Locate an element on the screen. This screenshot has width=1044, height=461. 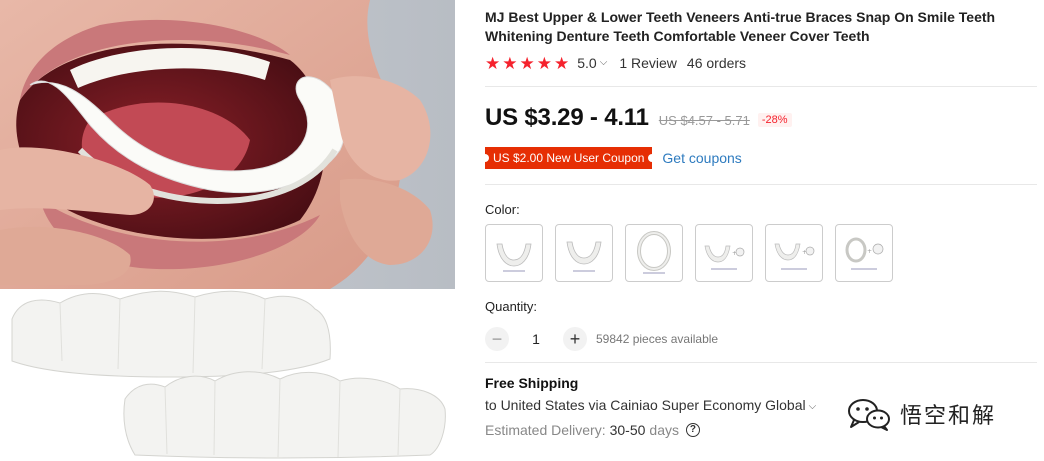
get-coupons-link: Get coupons is located at coordinates (701, 158).